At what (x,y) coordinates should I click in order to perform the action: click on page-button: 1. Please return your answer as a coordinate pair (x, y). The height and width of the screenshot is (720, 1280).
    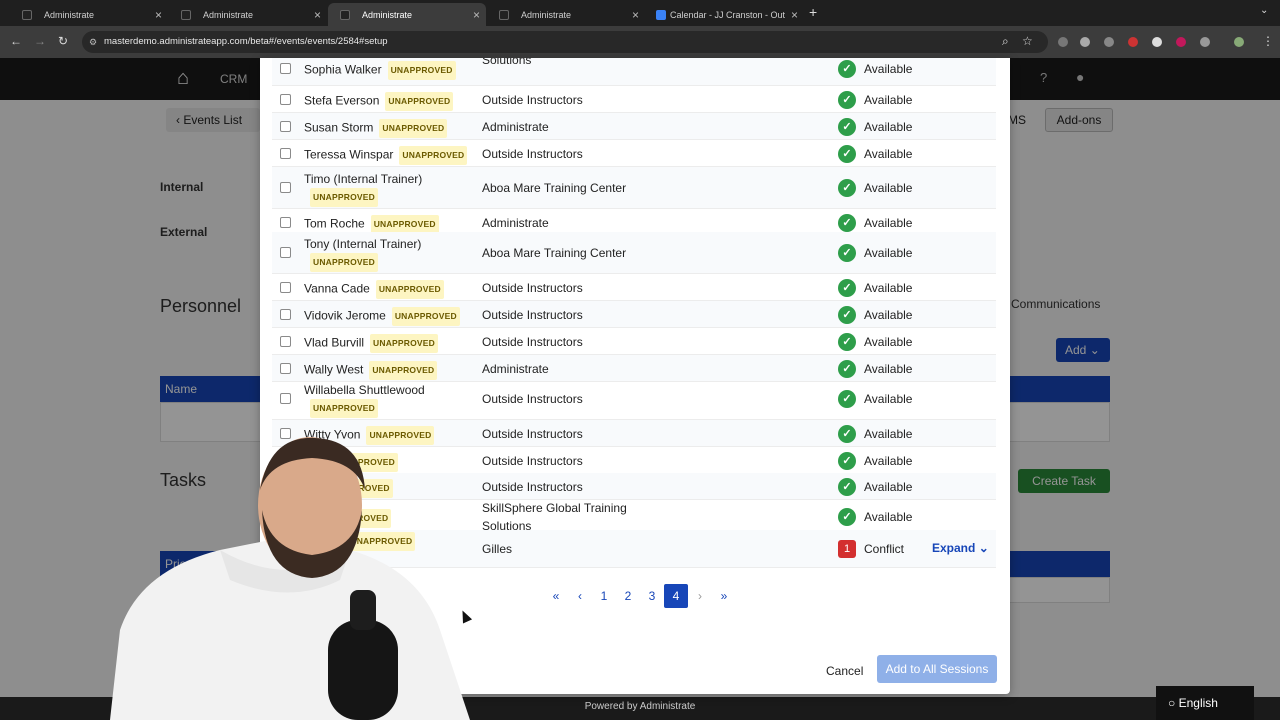
    Looking at the image, I should click on (604, 596).